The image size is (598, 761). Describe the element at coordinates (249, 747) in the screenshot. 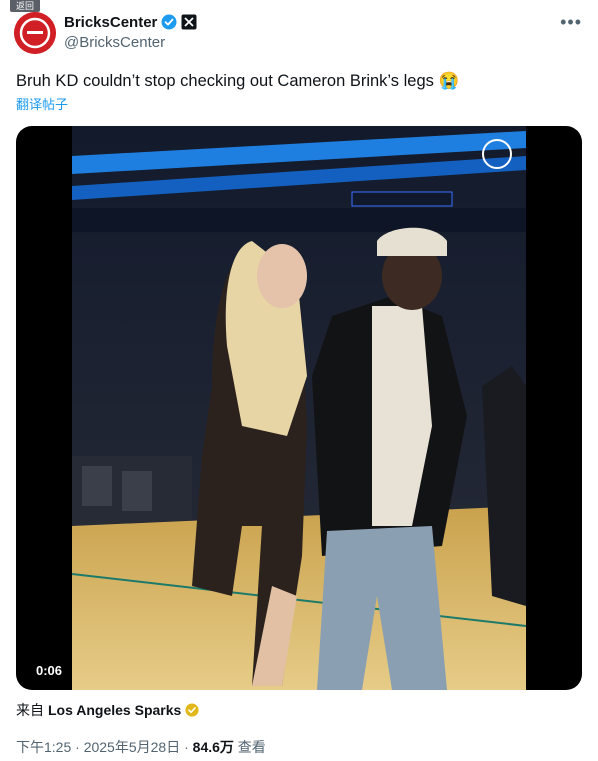

I see `views-label: 查看` at that location.